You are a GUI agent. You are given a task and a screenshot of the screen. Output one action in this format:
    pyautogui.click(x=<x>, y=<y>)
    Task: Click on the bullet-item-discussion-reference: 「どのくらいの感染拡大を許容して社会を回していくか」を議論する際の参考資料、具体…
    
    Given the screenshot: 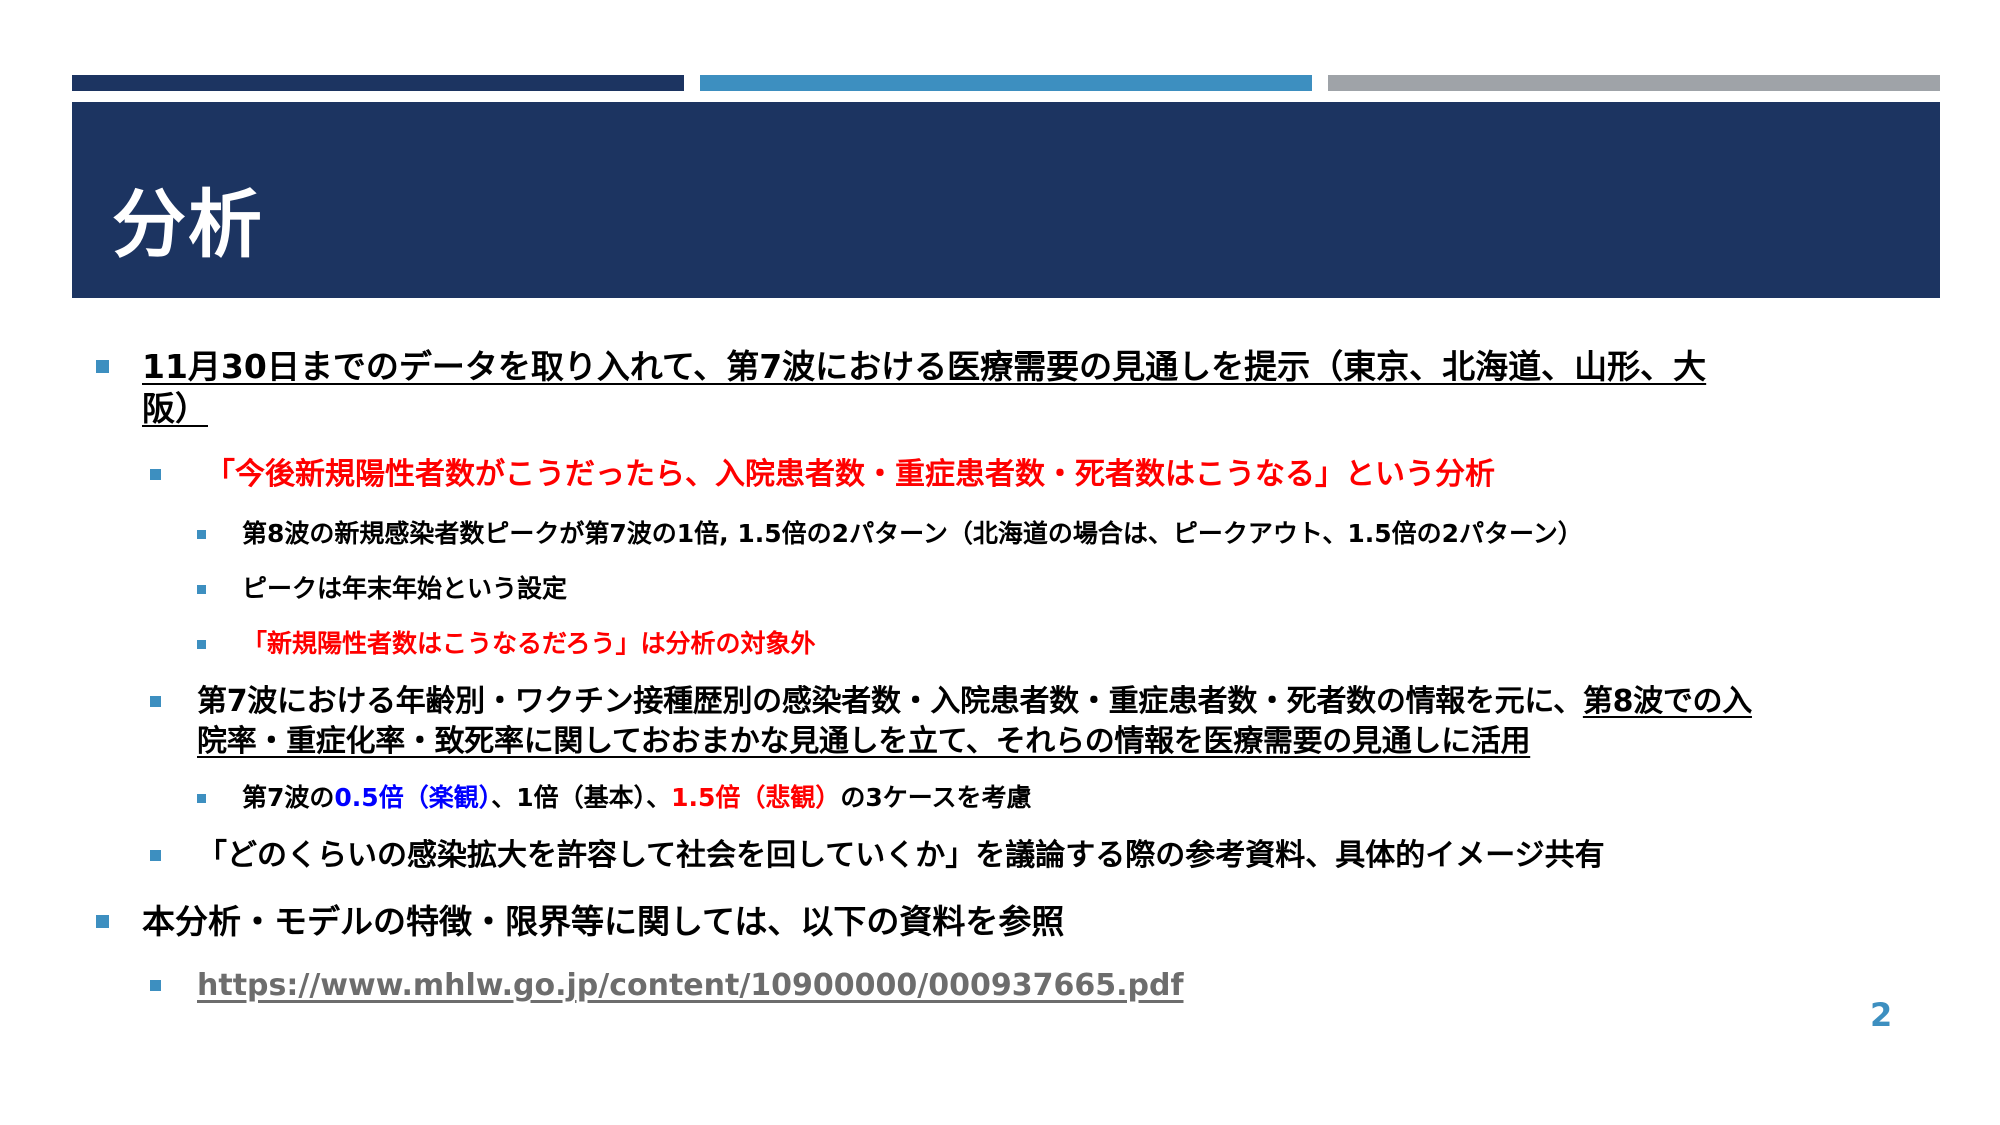 What is the action you would take?
    pyautogui.click(x=1043, y=856)
    